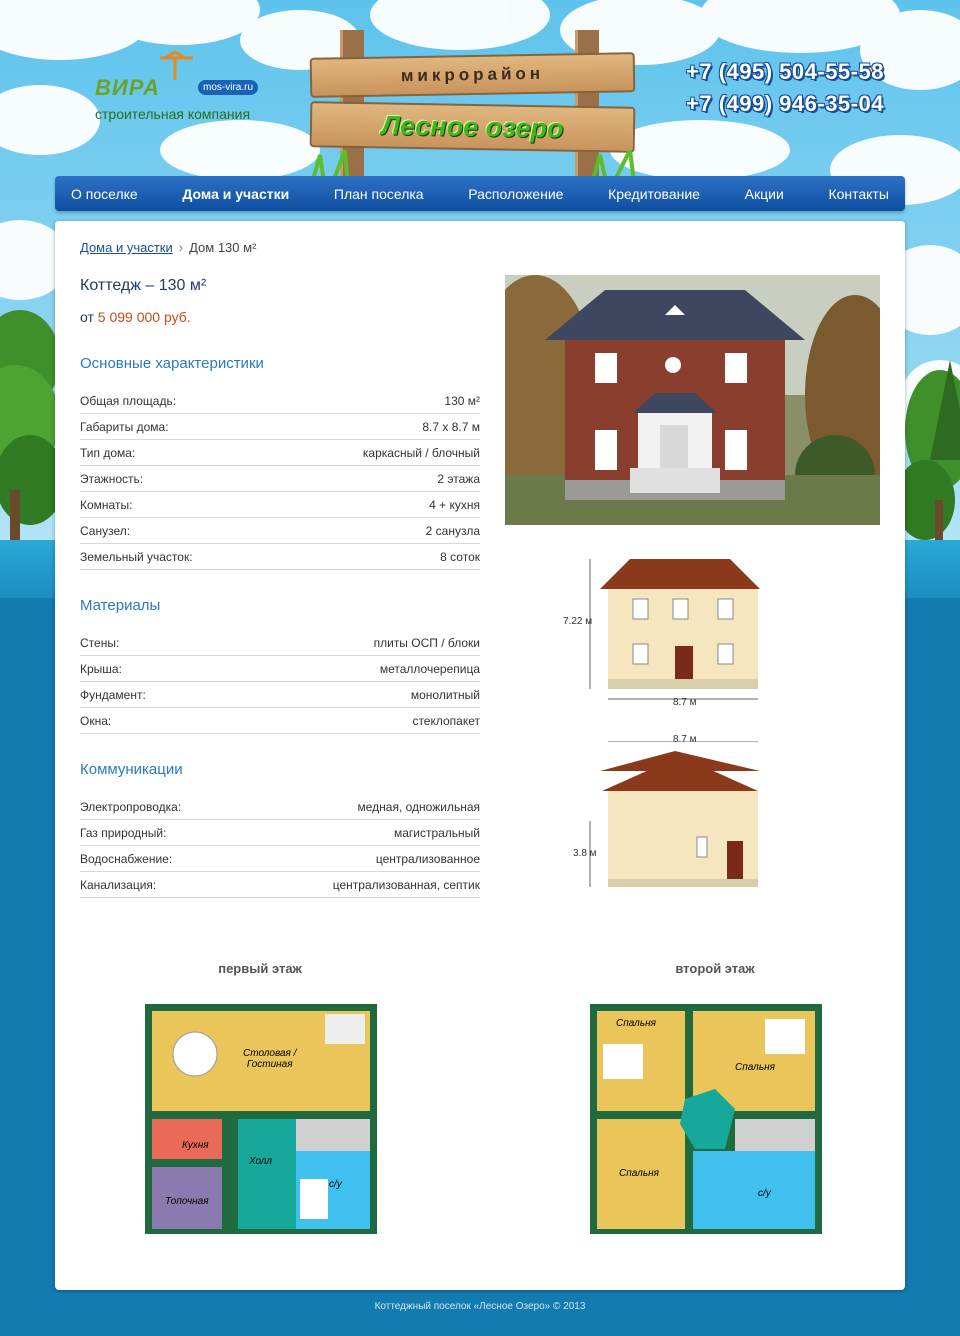 The height and width of the screenshot is (1336, 960). I want to click on sign-plank: Лесное озеро, so click(472, 127).